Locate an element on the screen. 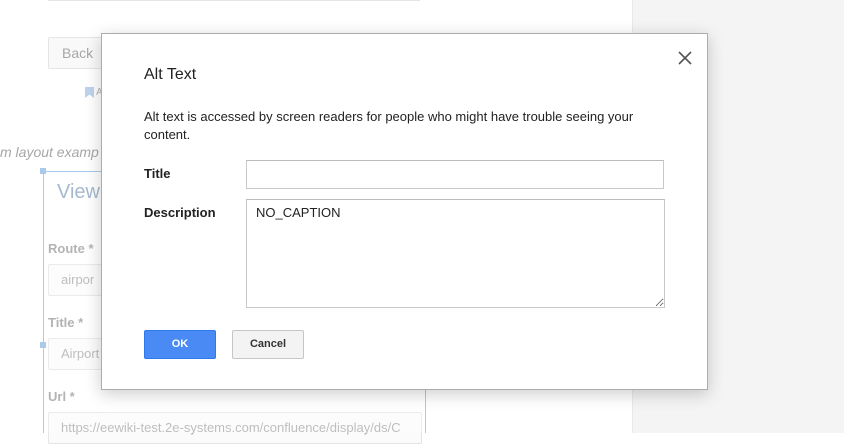  close-icon is located at coordinates (685, 58).